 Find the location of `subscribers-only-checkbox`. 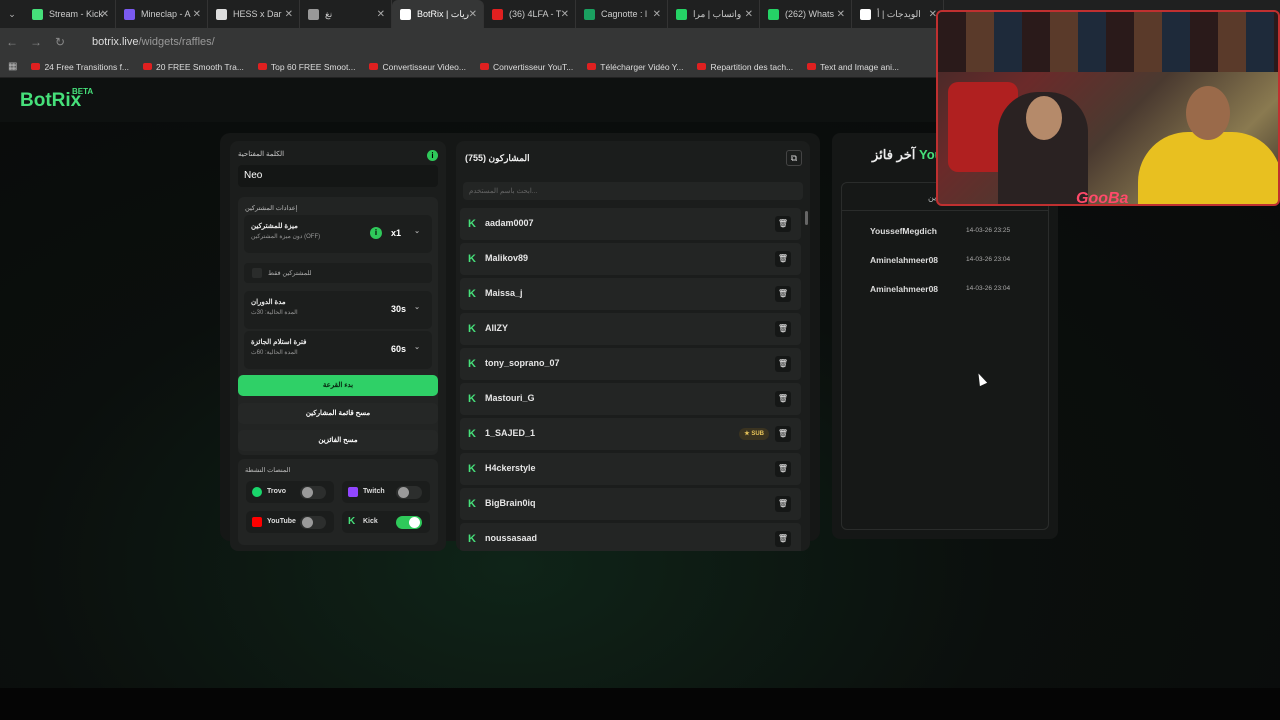

subscribers-only-checkbox is located at coordinates (257, 273).